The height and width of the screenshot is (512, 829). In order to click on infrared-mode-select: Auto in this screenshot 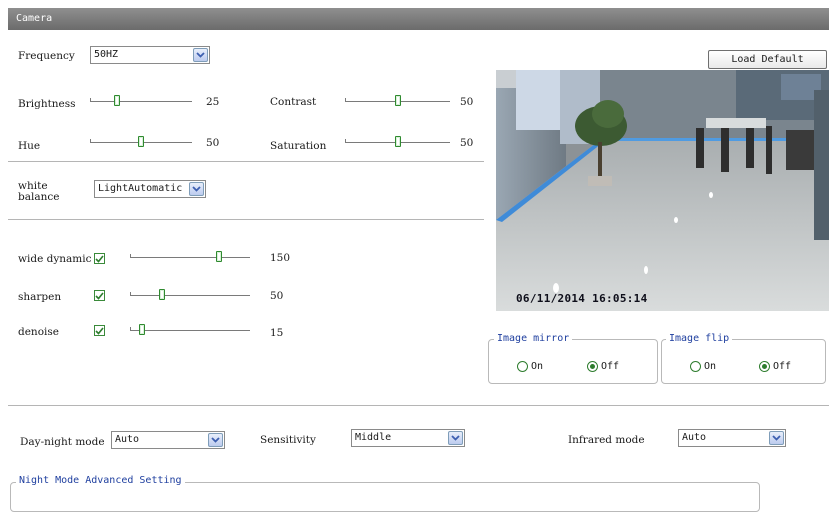, I will do `click(732, 438)`.